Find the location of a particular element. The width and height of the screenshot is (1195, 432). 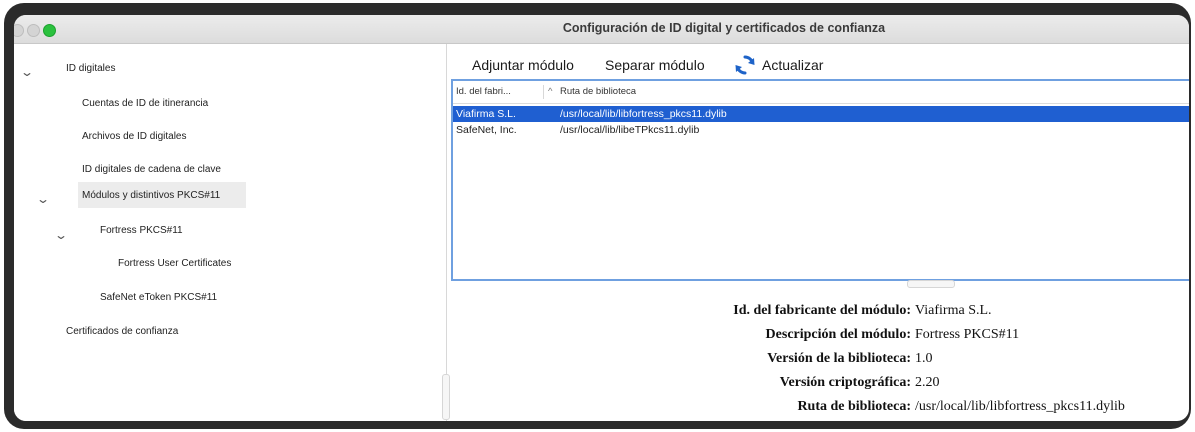

refresh-icon is located at coordinates (745, 65).